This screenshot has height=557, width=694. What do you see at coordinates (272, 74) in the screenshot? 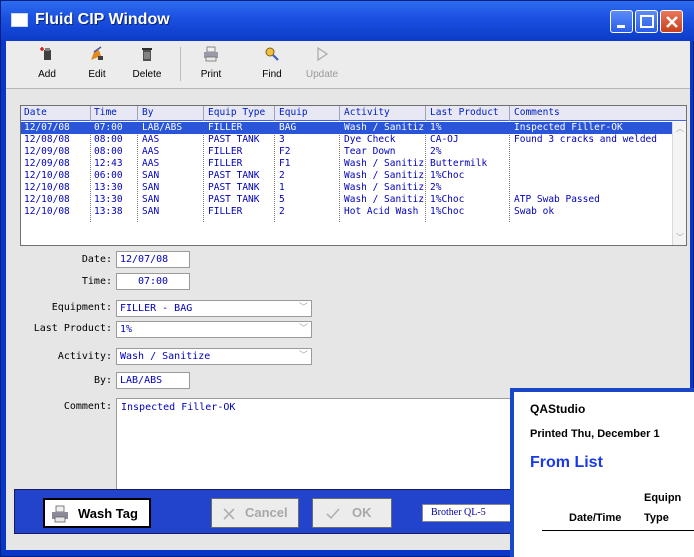
I see `find-label: Find` at bounding box center [272, 74].